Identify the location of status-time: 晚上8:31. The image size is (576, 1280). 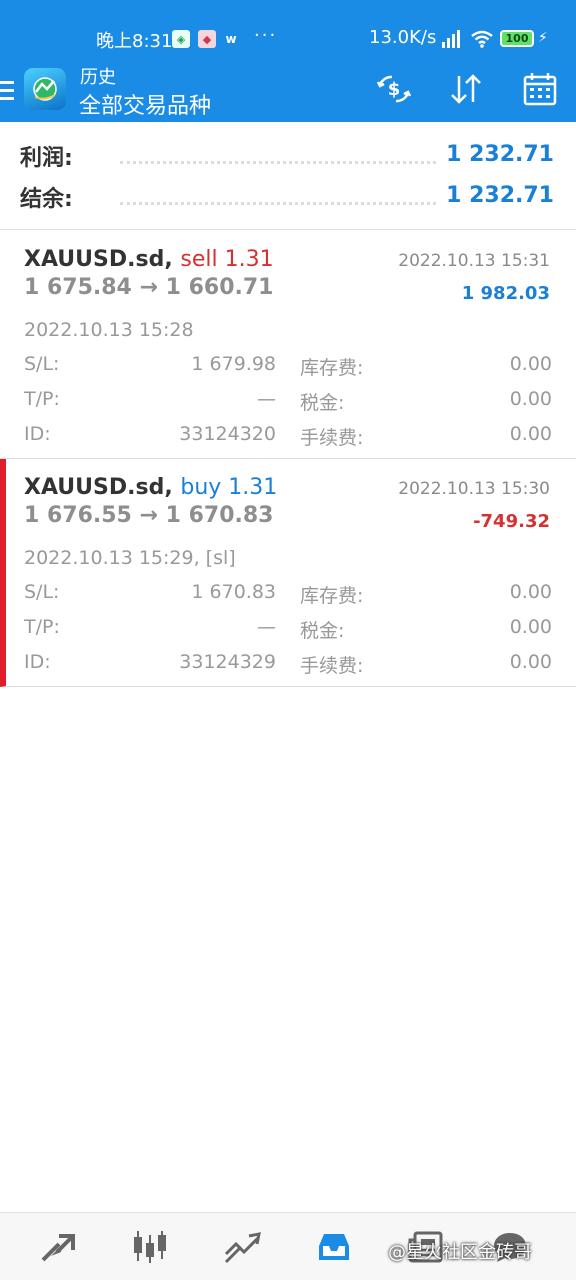
(134, 41).